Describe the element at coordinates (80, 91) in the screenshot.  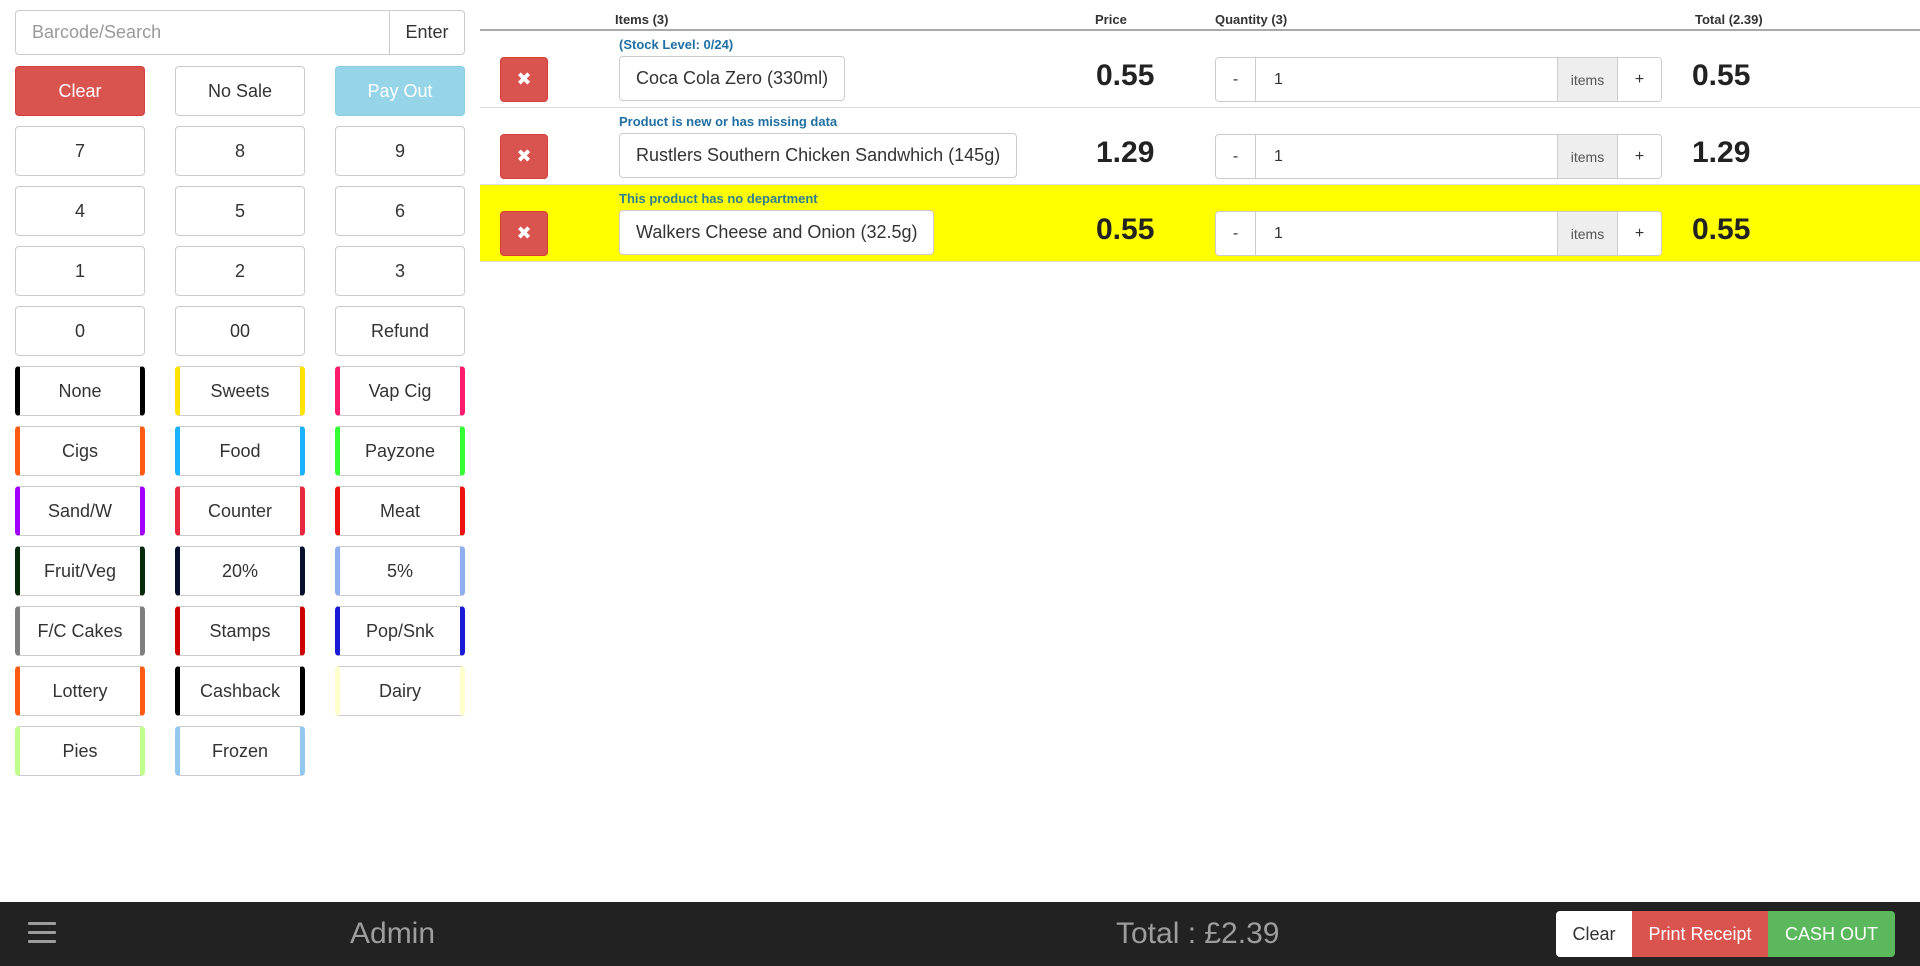
I see `keypad-button-clear: Clear` at that location.